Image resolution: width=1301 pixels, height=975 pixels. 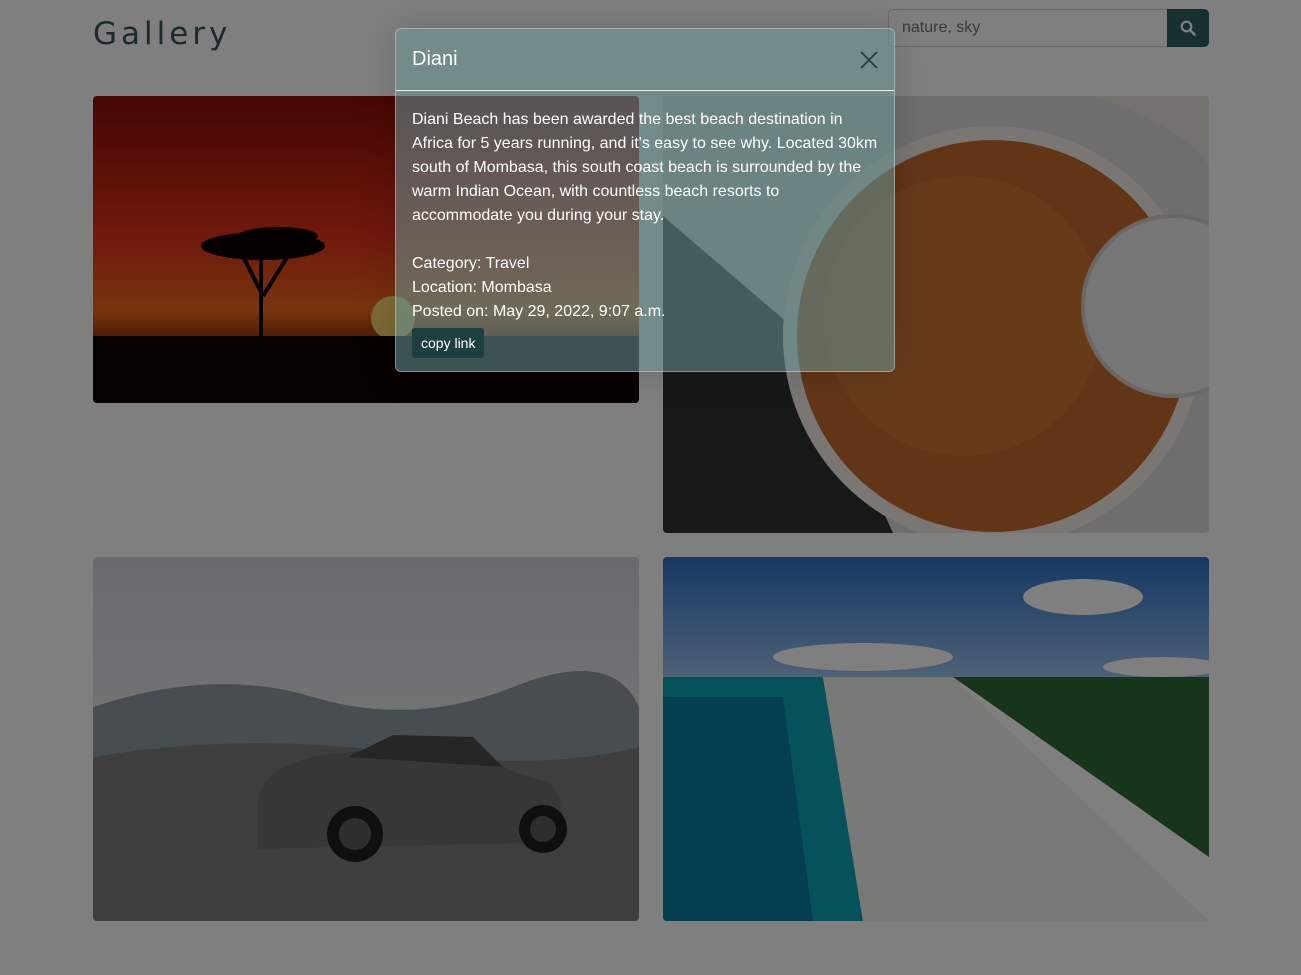 I want to click on image-posted-date: Posted on: May 29, 2022, 9:07 a.m., so click(x=539, y=311).